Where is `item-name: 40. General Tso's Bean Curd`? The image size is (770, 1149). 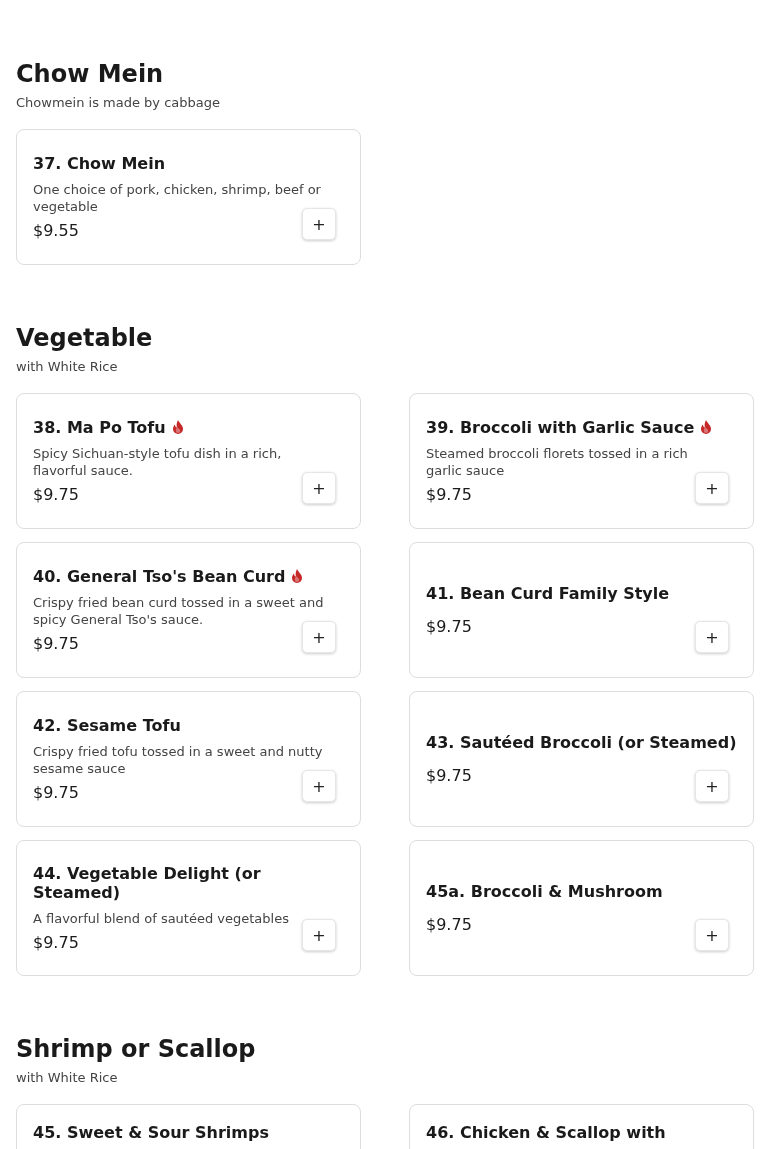 item-name: 40. General Tso's Bean Curd is located at coordinates (159, 576).